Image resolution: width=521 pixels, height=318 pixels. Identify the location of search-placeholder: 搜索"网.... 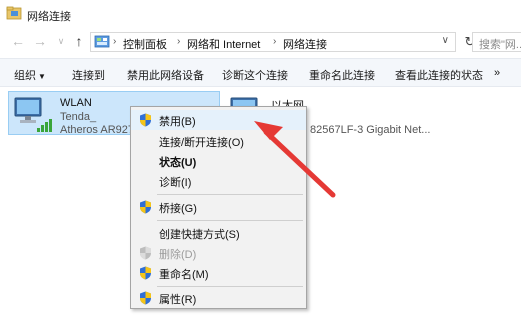
(500, 45).